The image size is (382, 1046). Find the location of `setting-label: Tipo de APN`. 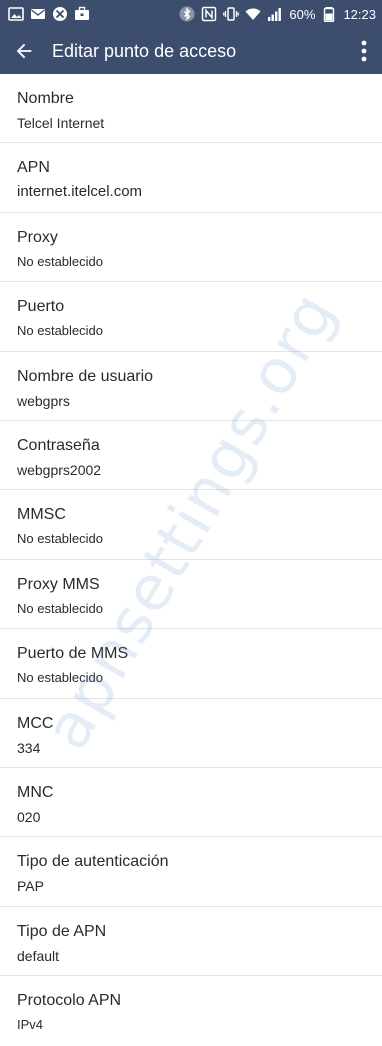

setting-label: Tipo de APN is located at coordinates (62, 931).